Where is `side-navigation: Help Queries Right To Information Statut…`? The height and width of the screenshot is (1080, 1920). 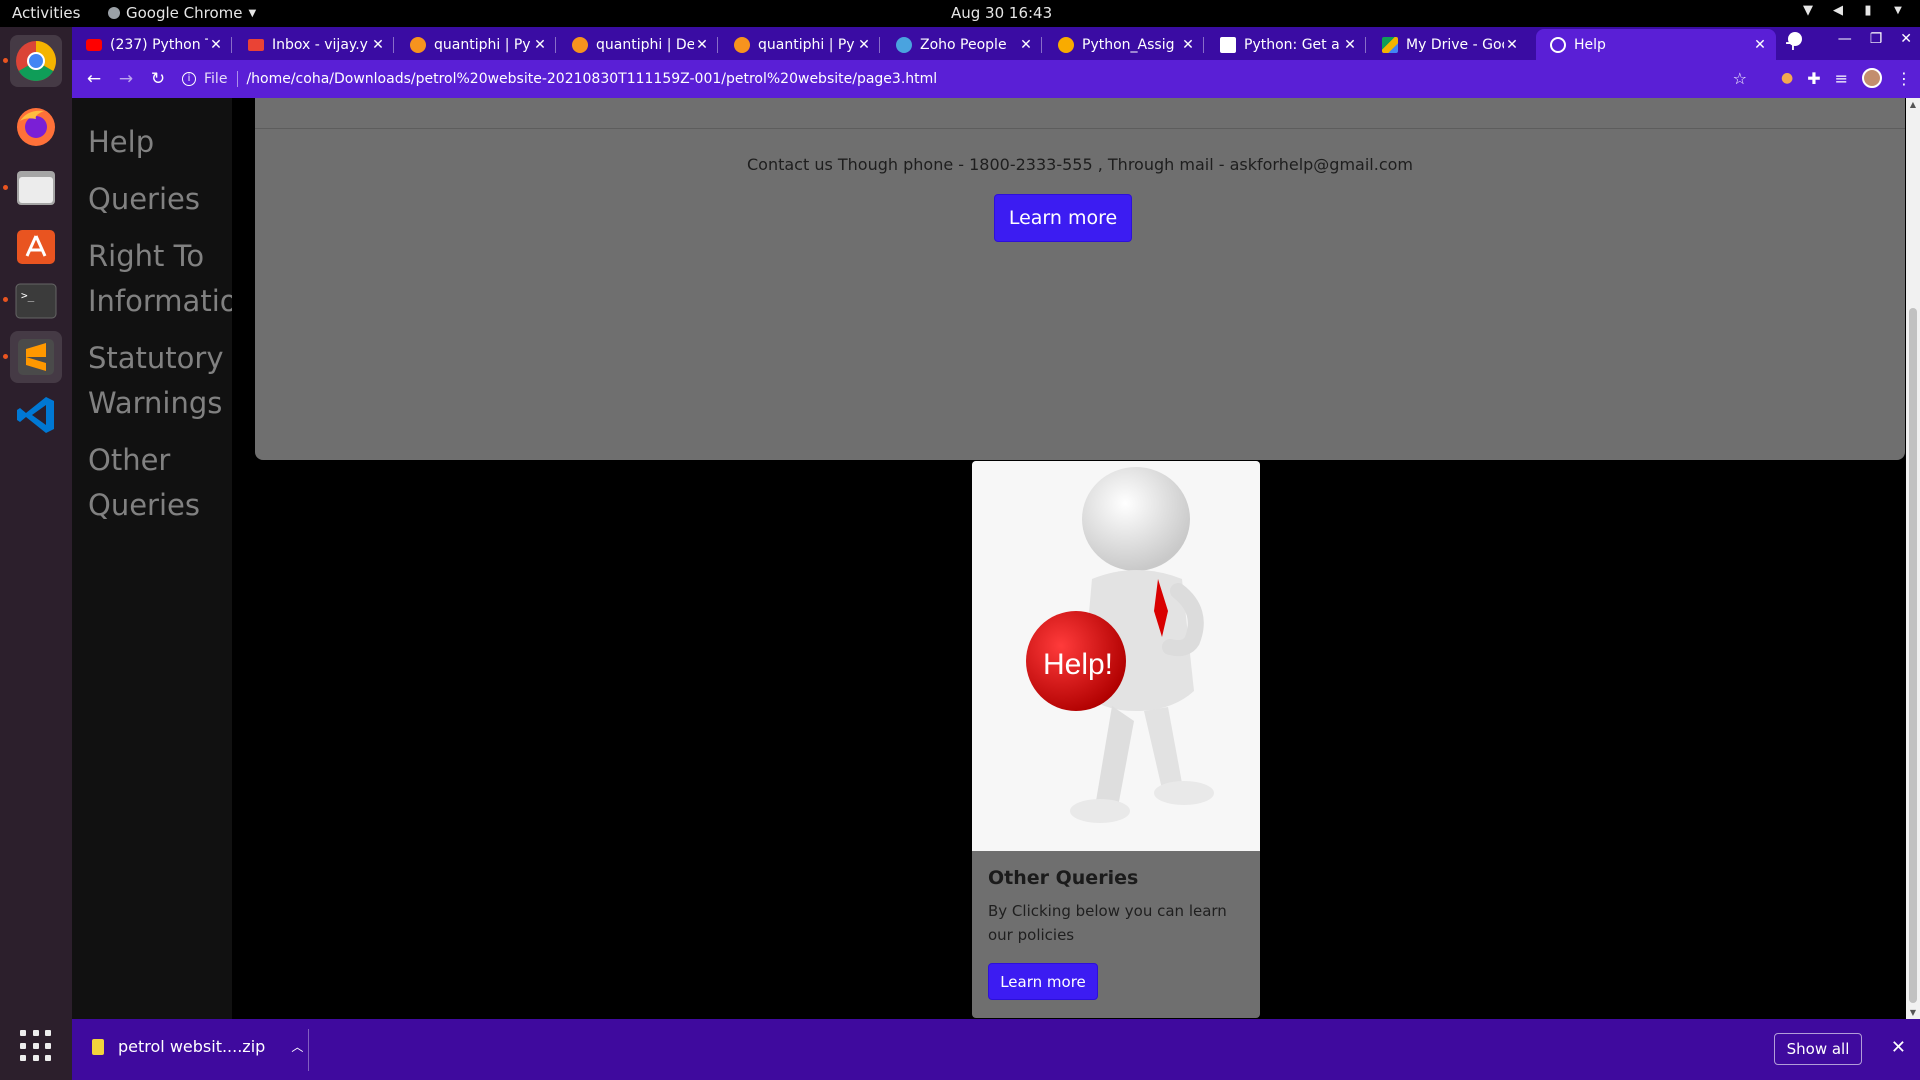 side-navigation: Help Queries Right To Information Statut… is located at coordinates (152, 558).